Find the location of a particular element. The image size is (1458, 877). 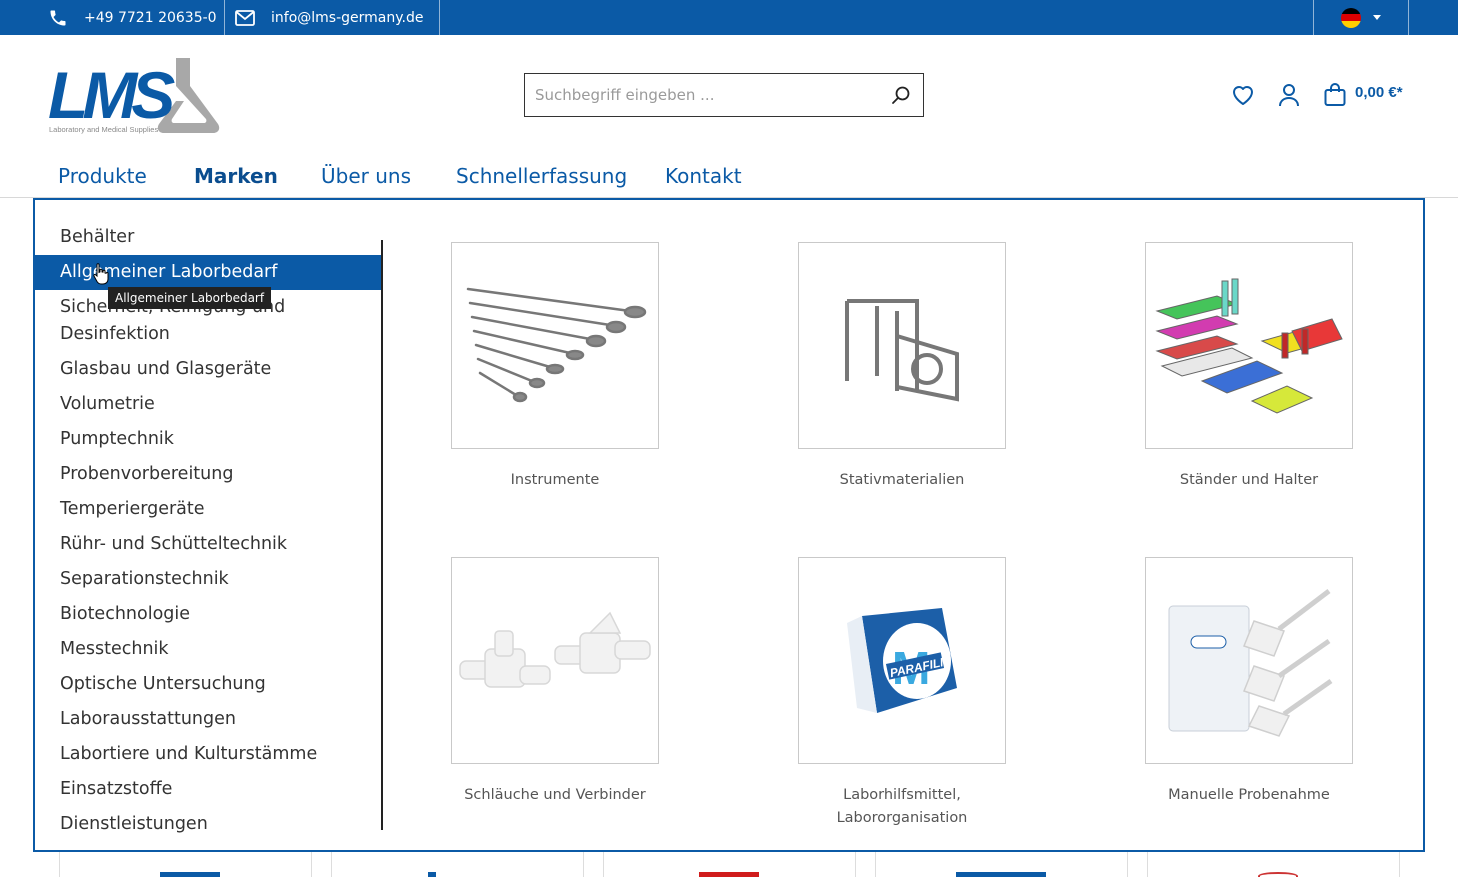

search-box is located at coordinates (724, 95).